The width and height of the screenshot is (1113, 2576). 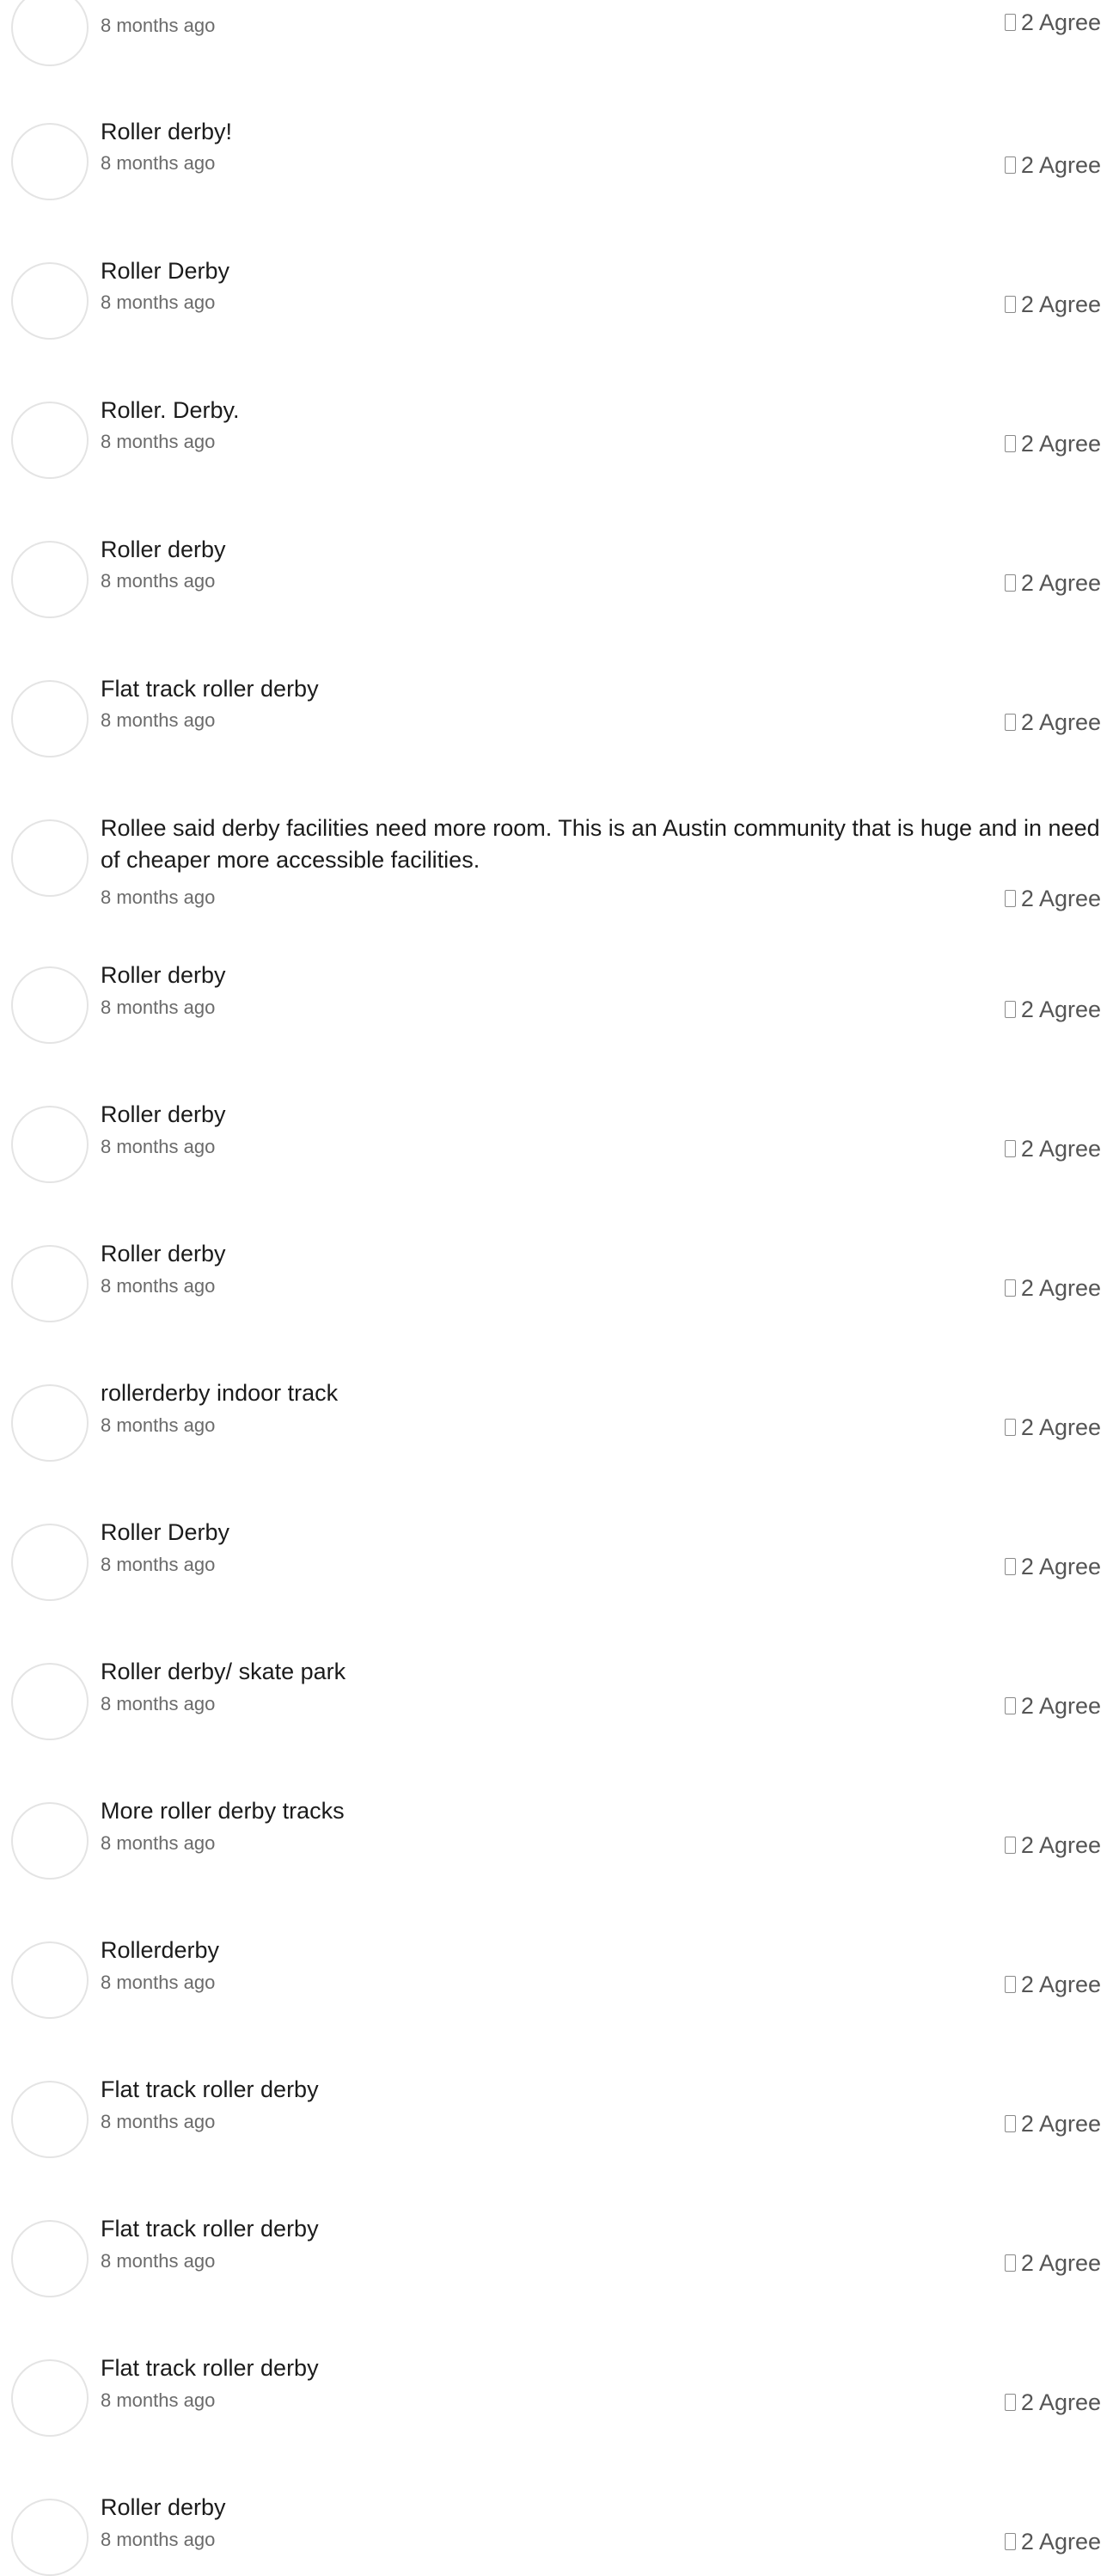 What do you see at coordinates (165, 271) in the screenshot?
I see `comment-text: Roller Derby` at bounding box center [165, 271].